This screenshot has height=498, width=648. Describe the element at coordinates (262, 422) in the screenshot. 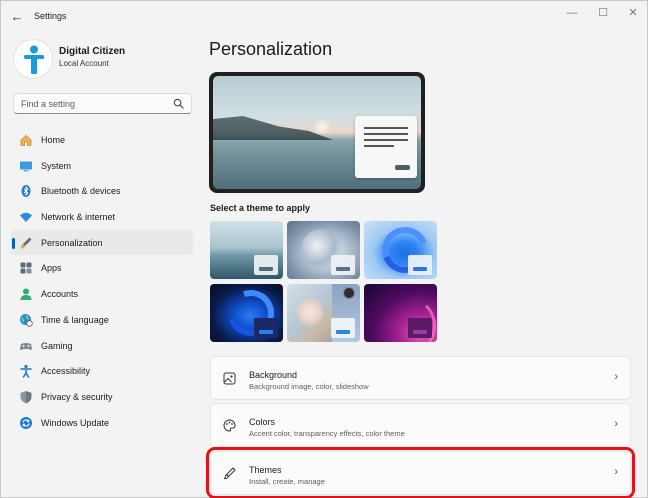

I see `card-title: Colors` at that location.